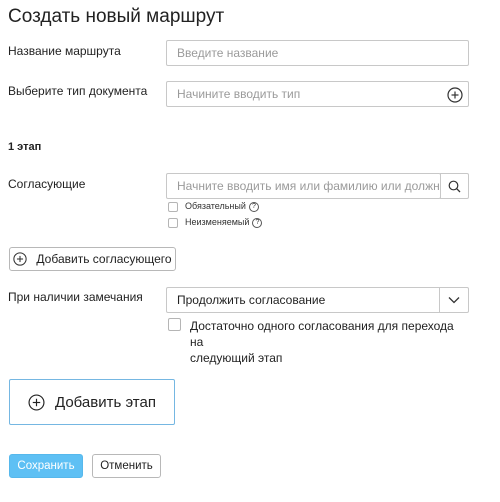 This screenshot has height=502, width=500. Describe the element at coordinates (236, 358) in the screenshot. I see `single-approval-label-line2: следующий этап` at that location.